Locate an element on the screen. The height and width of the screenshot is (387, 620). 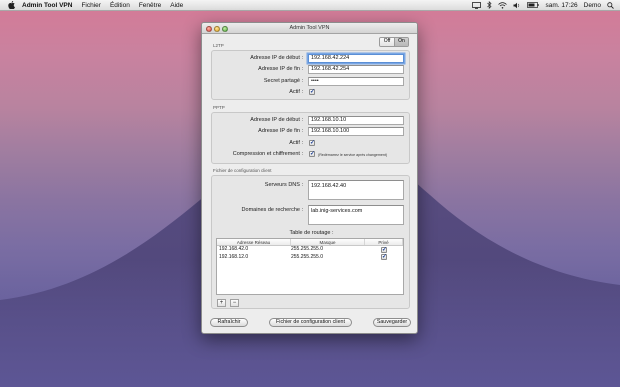
dns-label: Serveurs DNS : is located at coordinates (283, 185).